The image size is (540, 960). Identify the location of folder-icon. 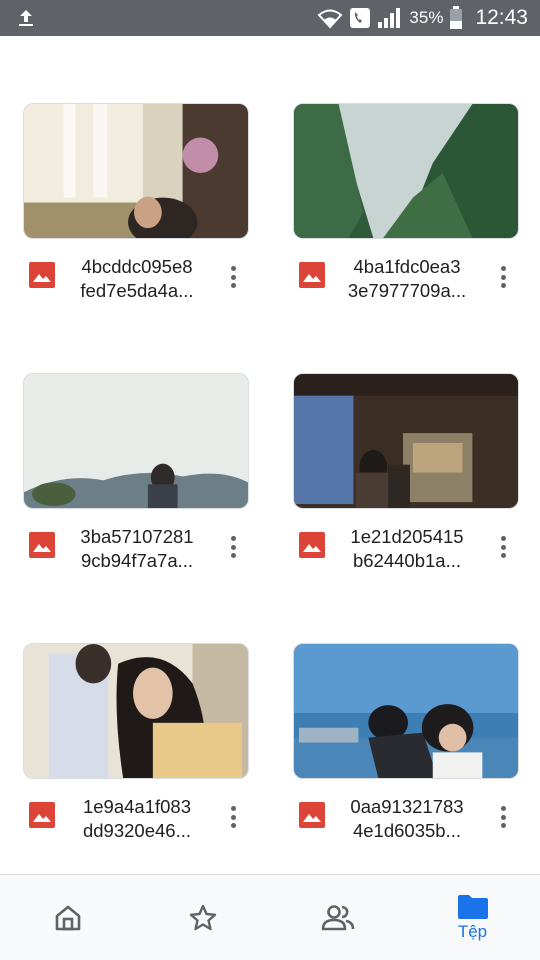
(472, 907).